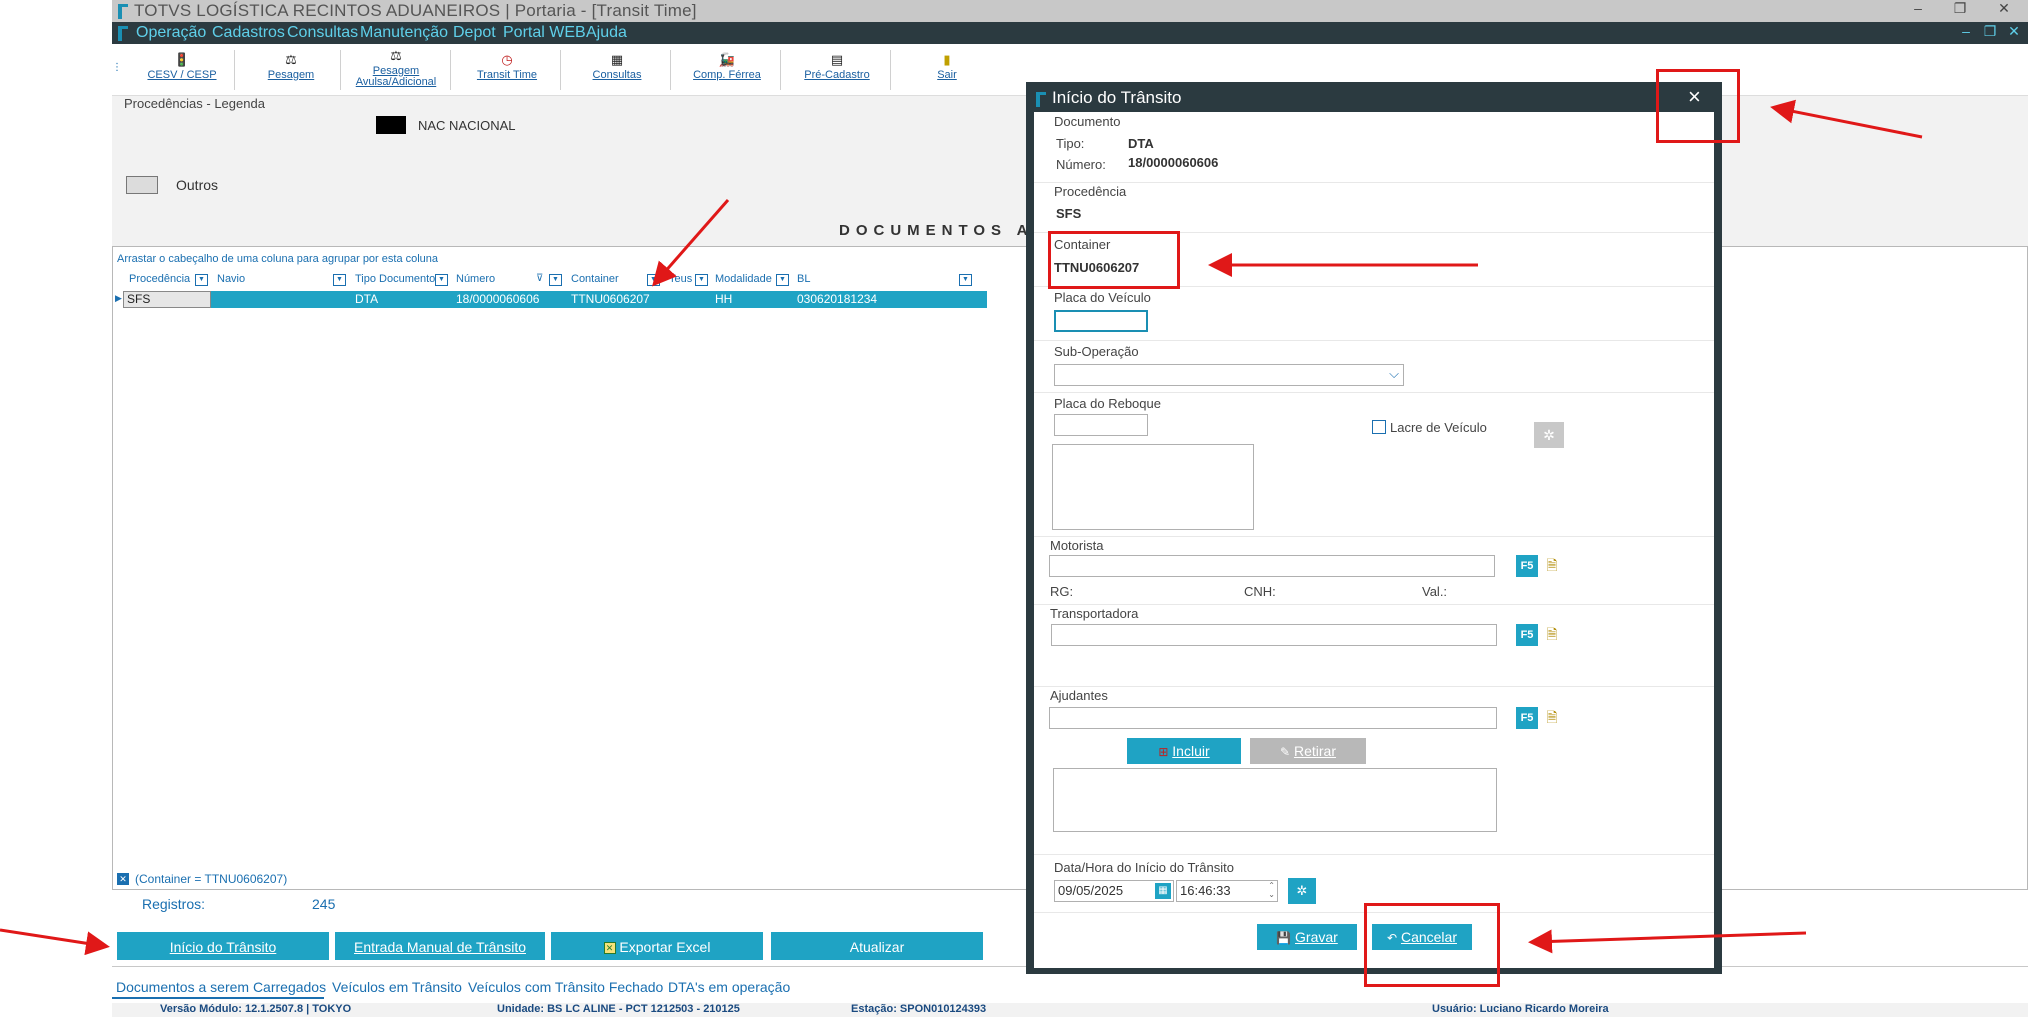 This screenshot has width=2028, height=1017. Describe the element at coordinates (55, 942) in the screenshot. I see `arrow-to-inicio-button` at that location.